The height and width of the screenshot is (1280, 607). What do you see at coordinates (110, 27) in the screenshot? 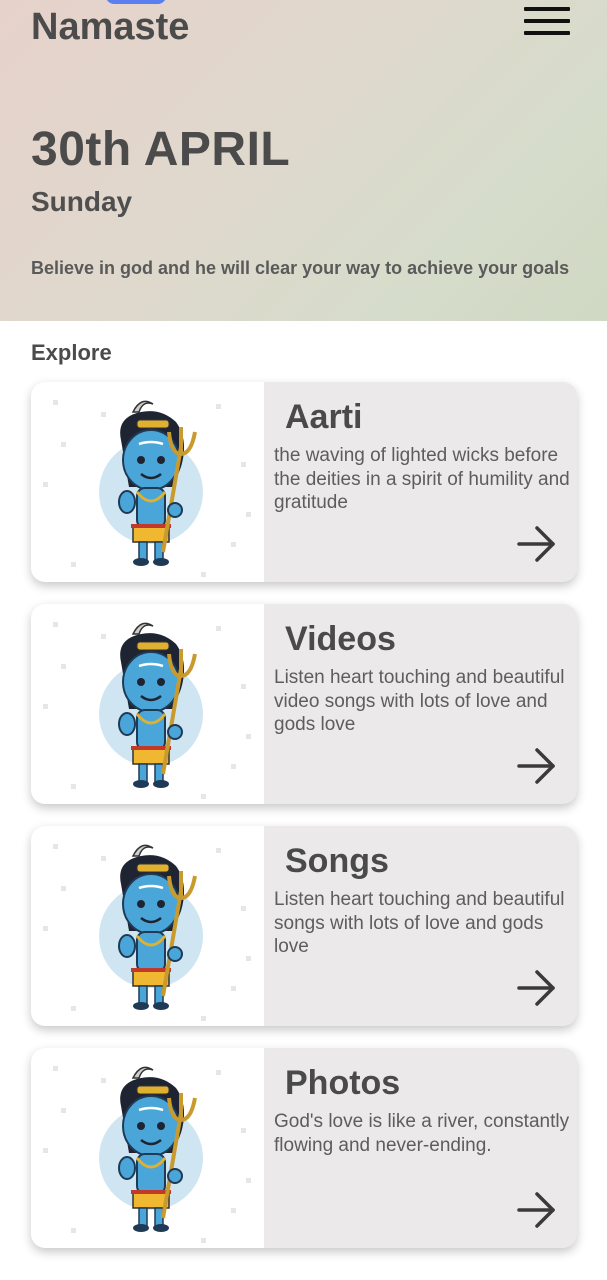
I see `app-title: Namaste` at bounding box center [110, 27].